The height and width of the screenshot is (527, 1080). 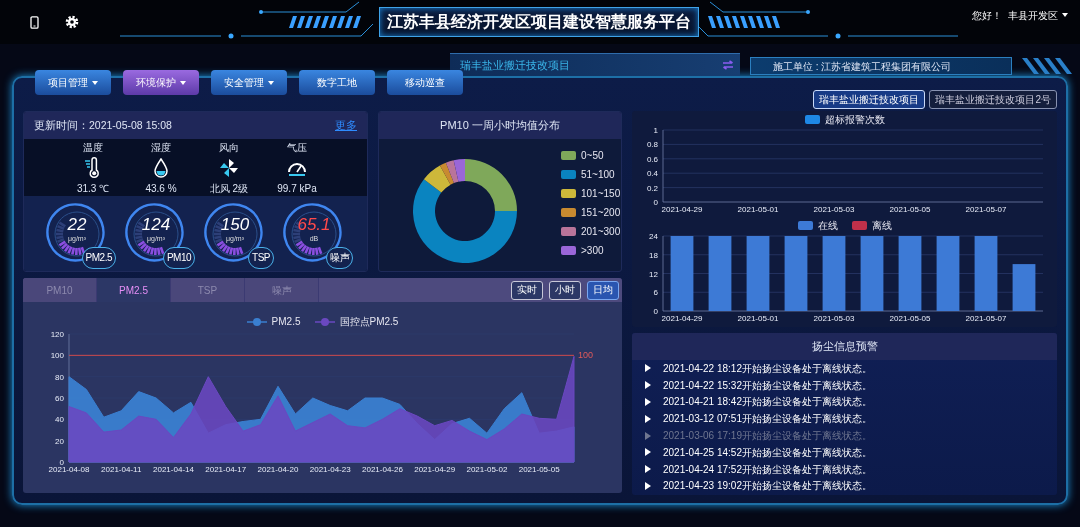 I want to click on axis-label: 12, so click(x=653, y=274).